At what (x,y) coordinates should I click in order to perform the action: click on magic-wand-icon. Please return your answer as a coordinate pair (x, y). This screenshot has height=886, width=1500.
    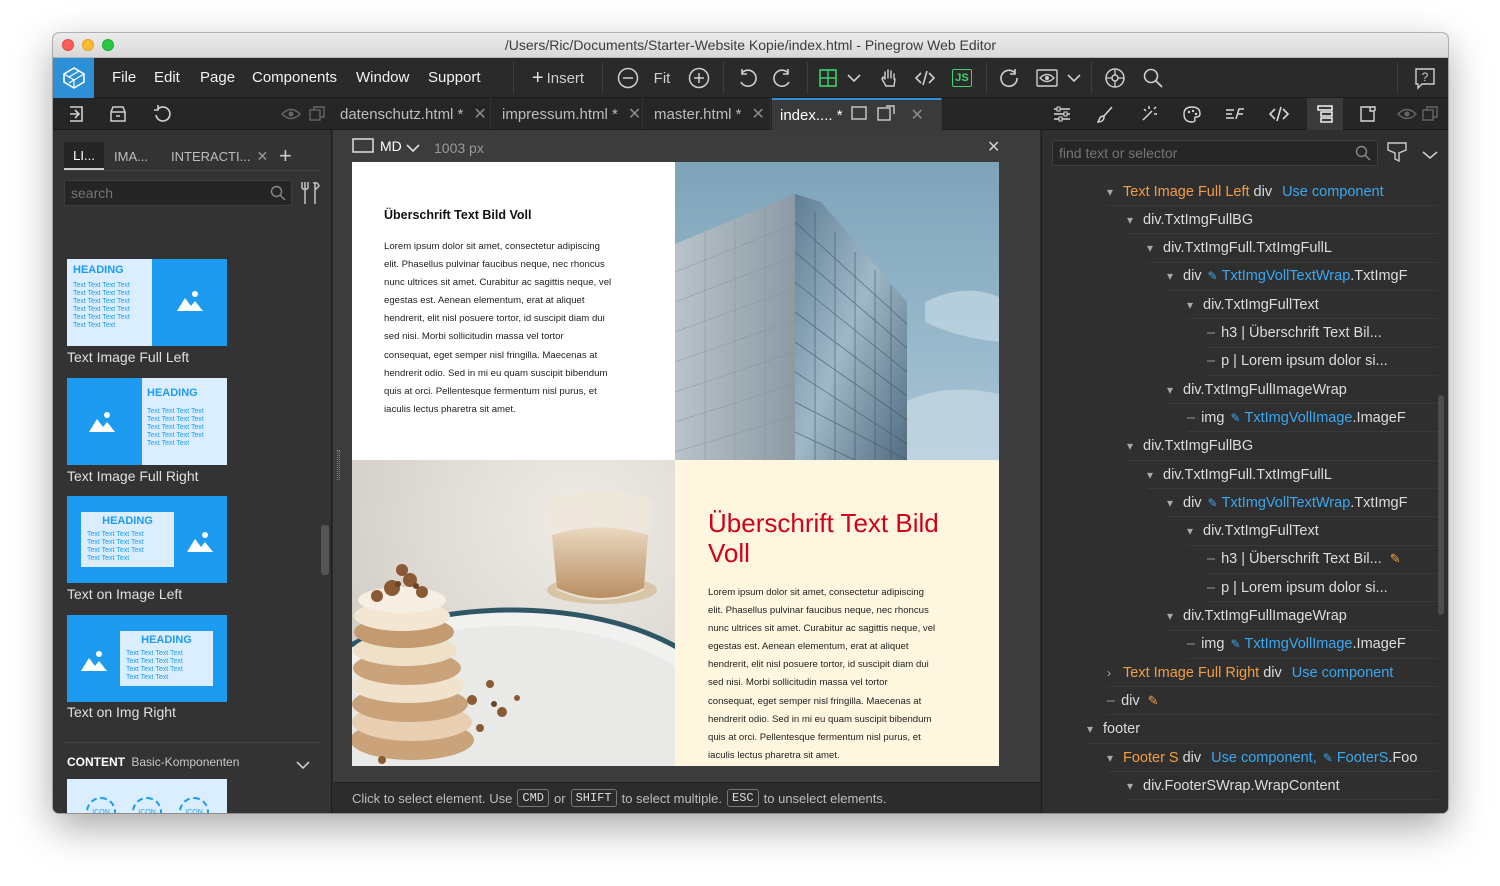
    Looking at the image, I should click on (1149, 114).